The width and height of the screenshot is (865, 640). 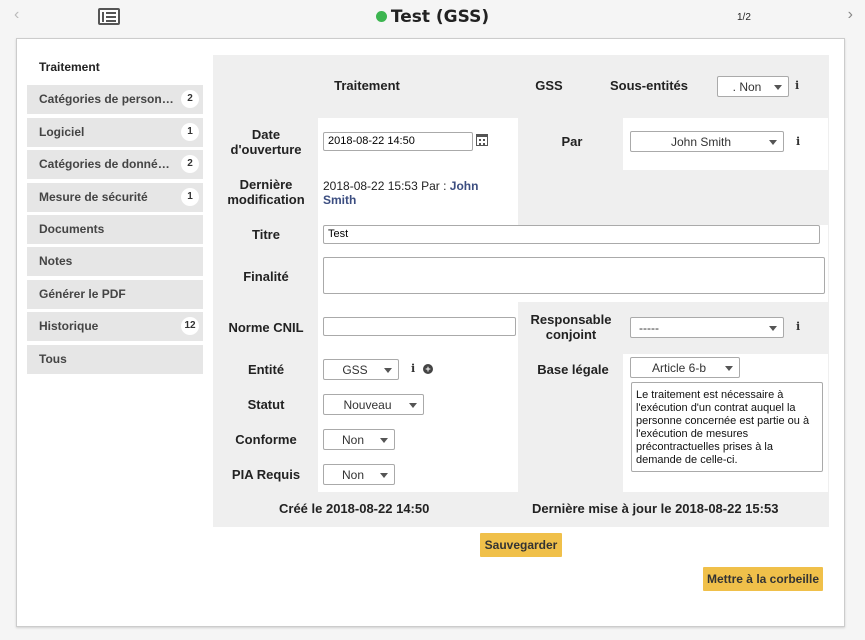 What do you see at coordinates (266, 474) in the screenshot?
I see `pia-requis-label: PIA Requis` at bounding box center [266, 474].